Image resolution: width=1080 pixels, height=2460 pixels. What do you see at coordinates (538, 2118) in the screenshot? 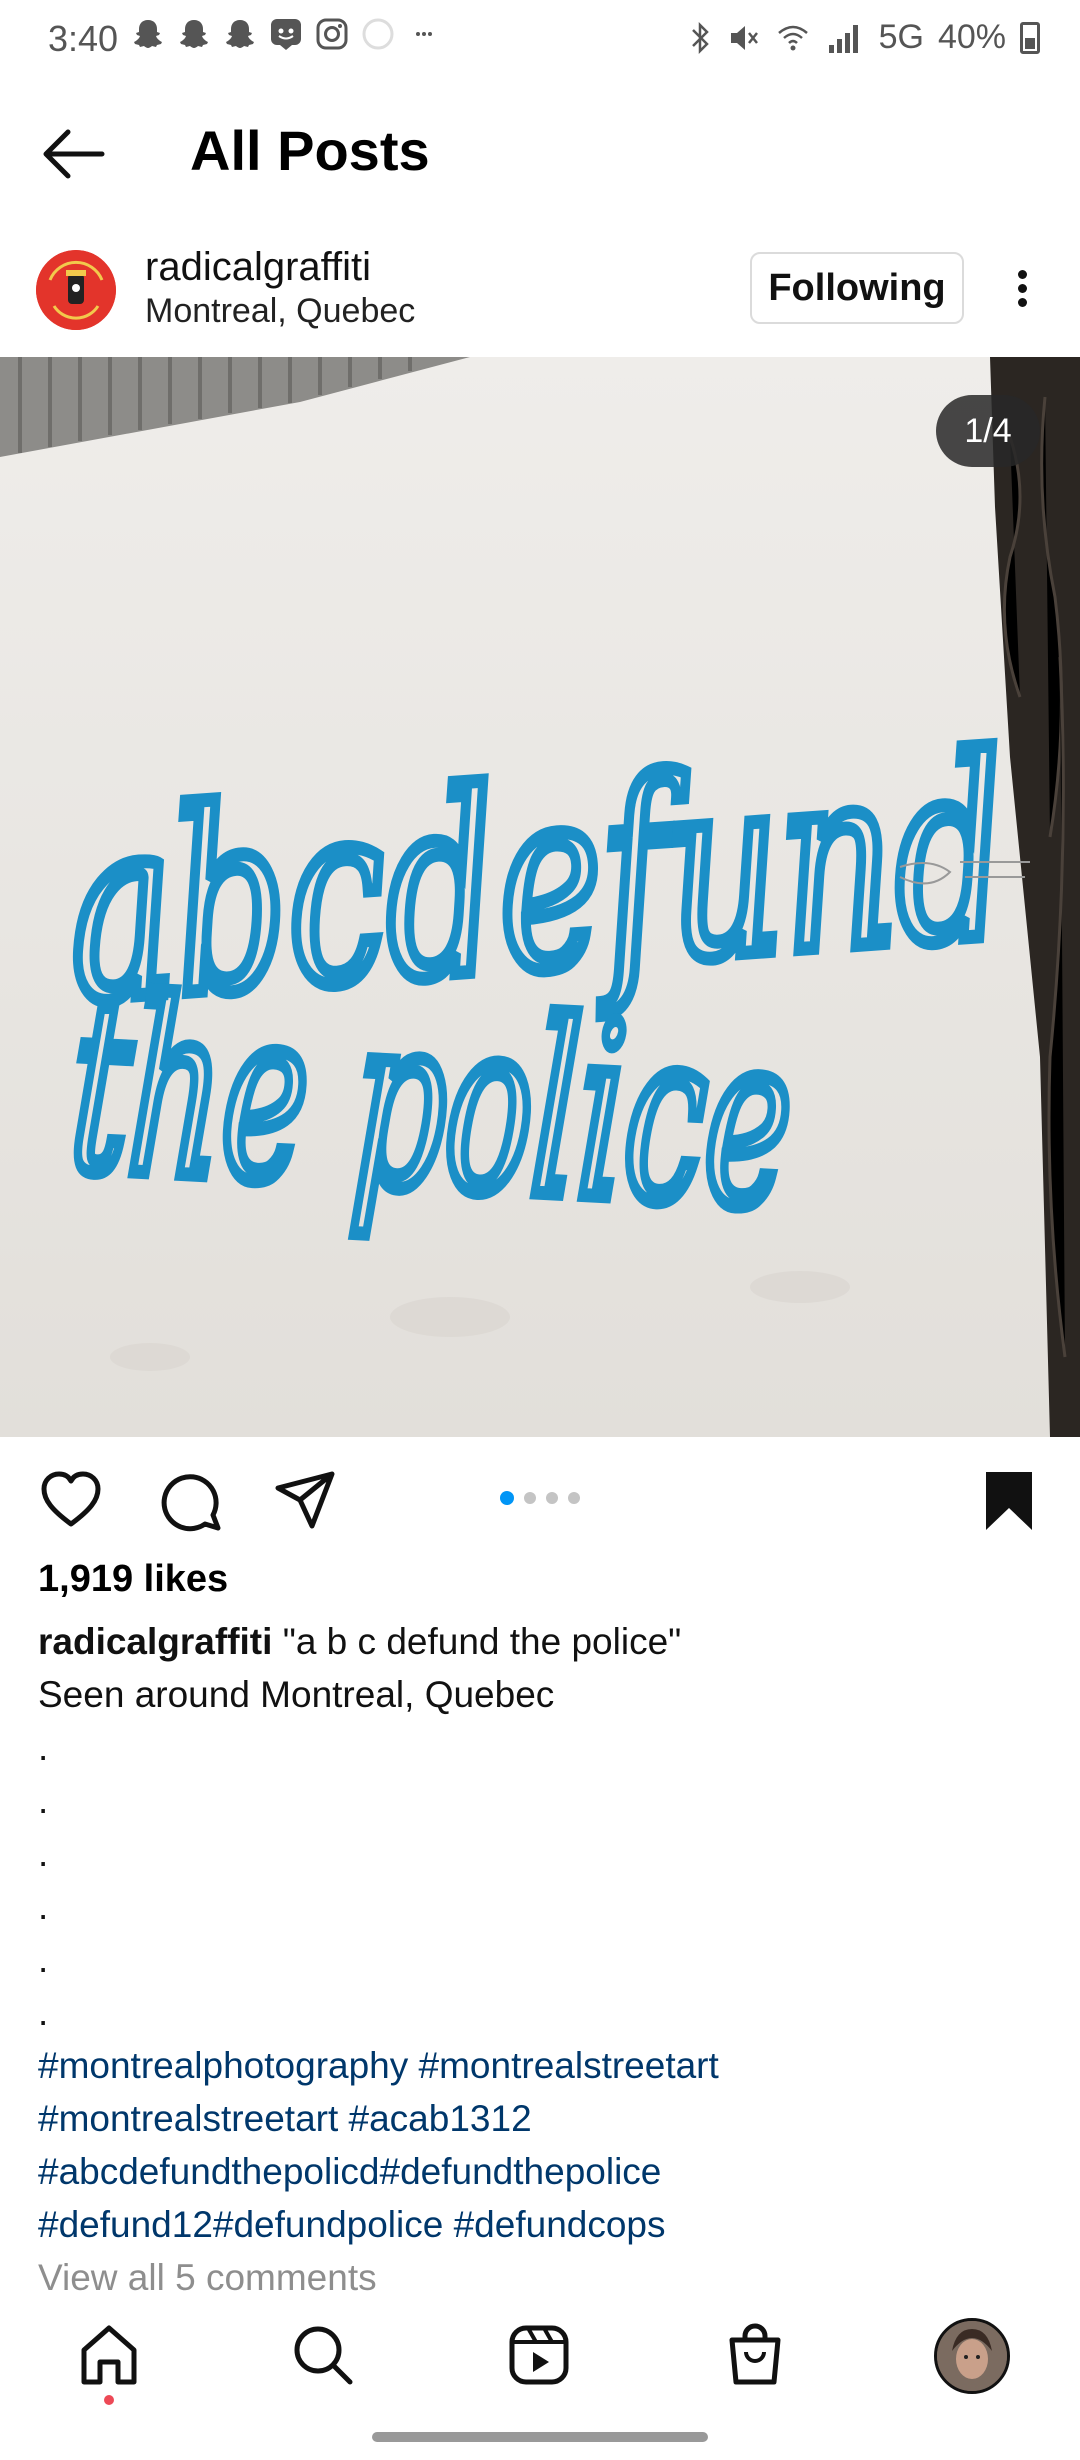
I see `hashtag-line: #montrealstreetart #acab1312` at bounding box center [538, 2118].